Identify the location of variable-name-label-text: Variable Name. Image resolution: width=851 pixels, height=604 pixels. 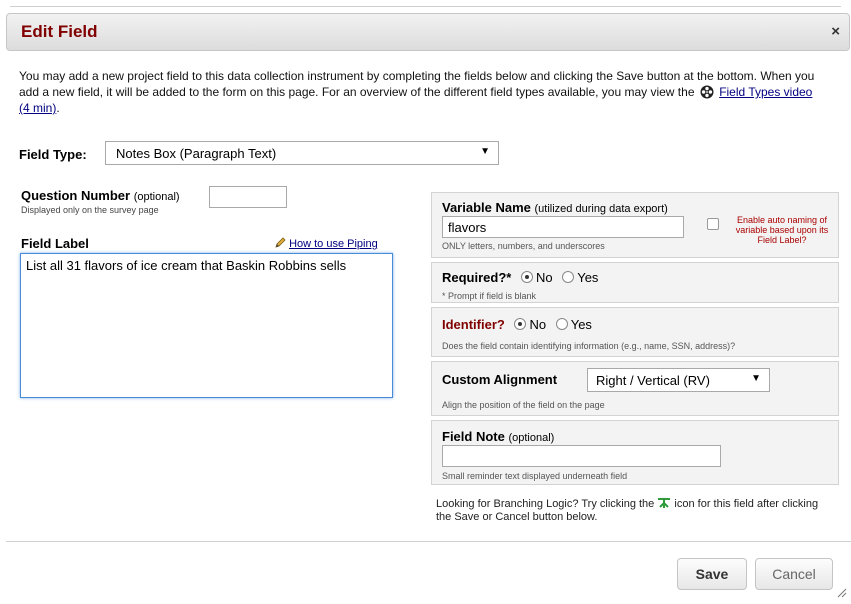
(486, 207).